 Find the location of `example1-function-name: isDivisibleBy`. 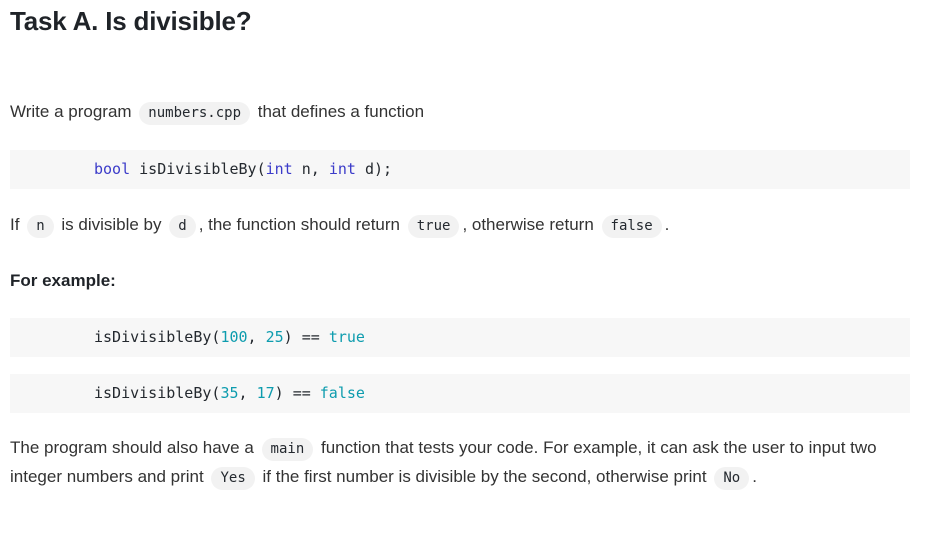

example1-function-name: isDivisibleBy is located at coordinates (153, 337).